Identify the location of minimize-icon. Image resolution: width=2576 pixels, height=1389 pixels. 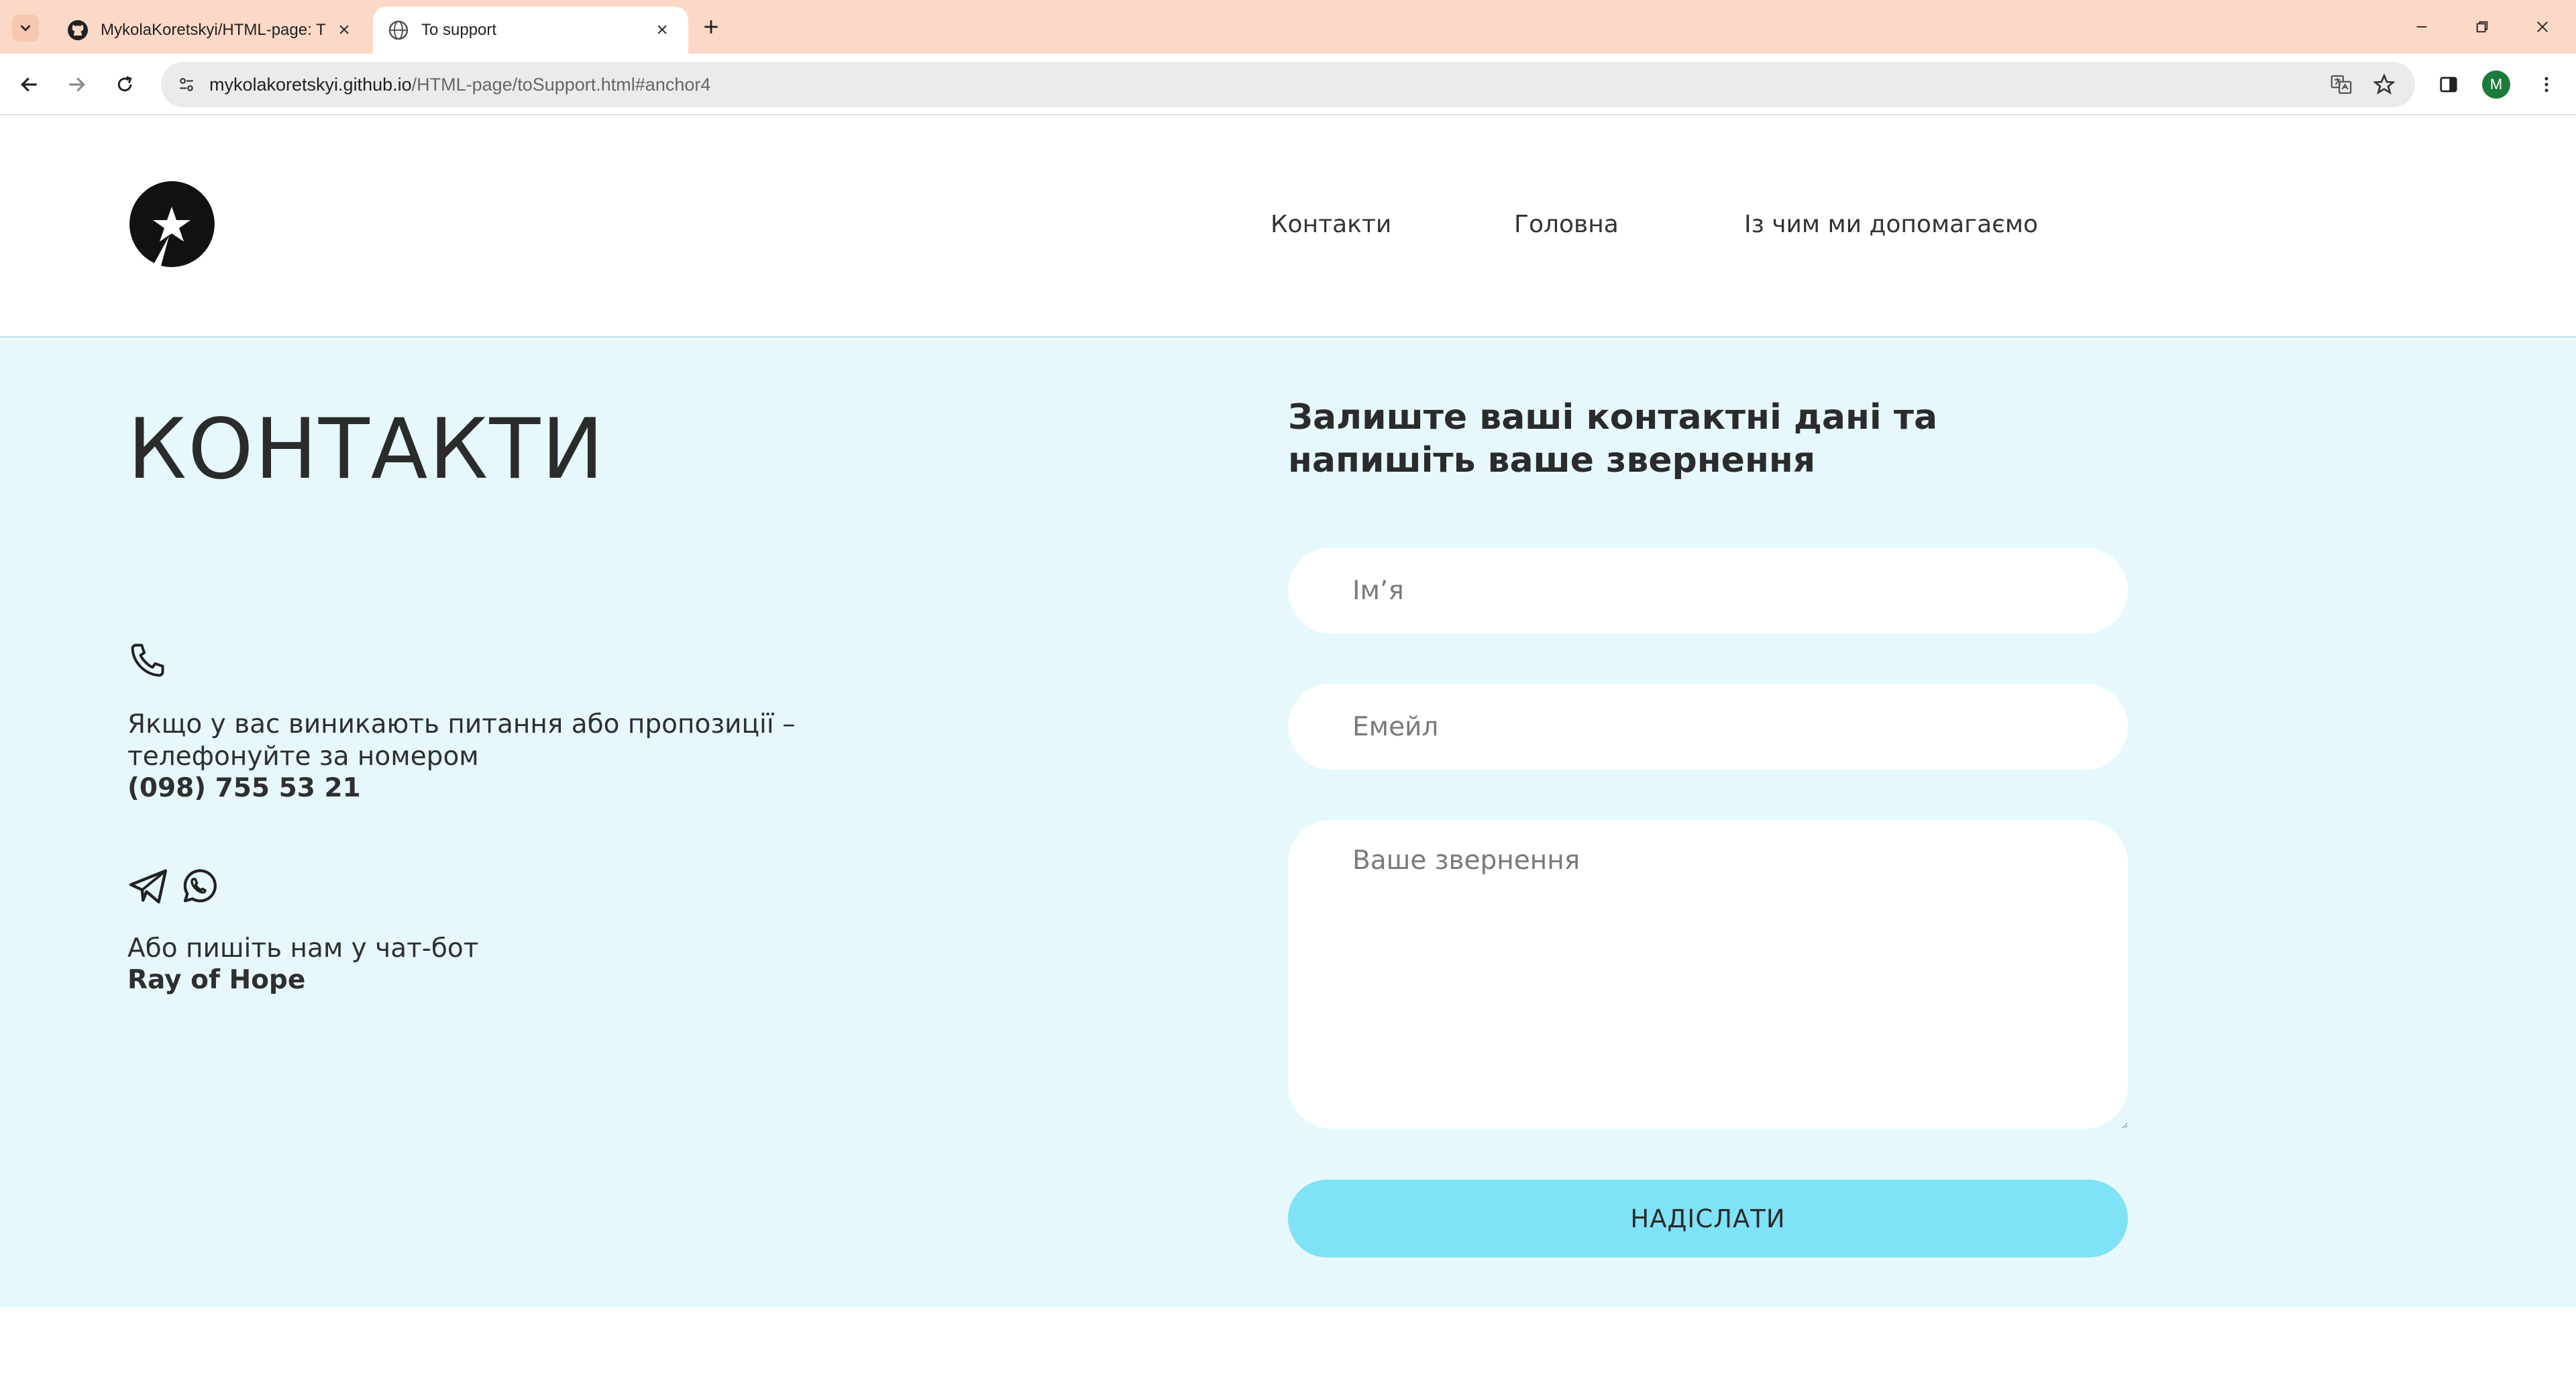
(2421, 27).